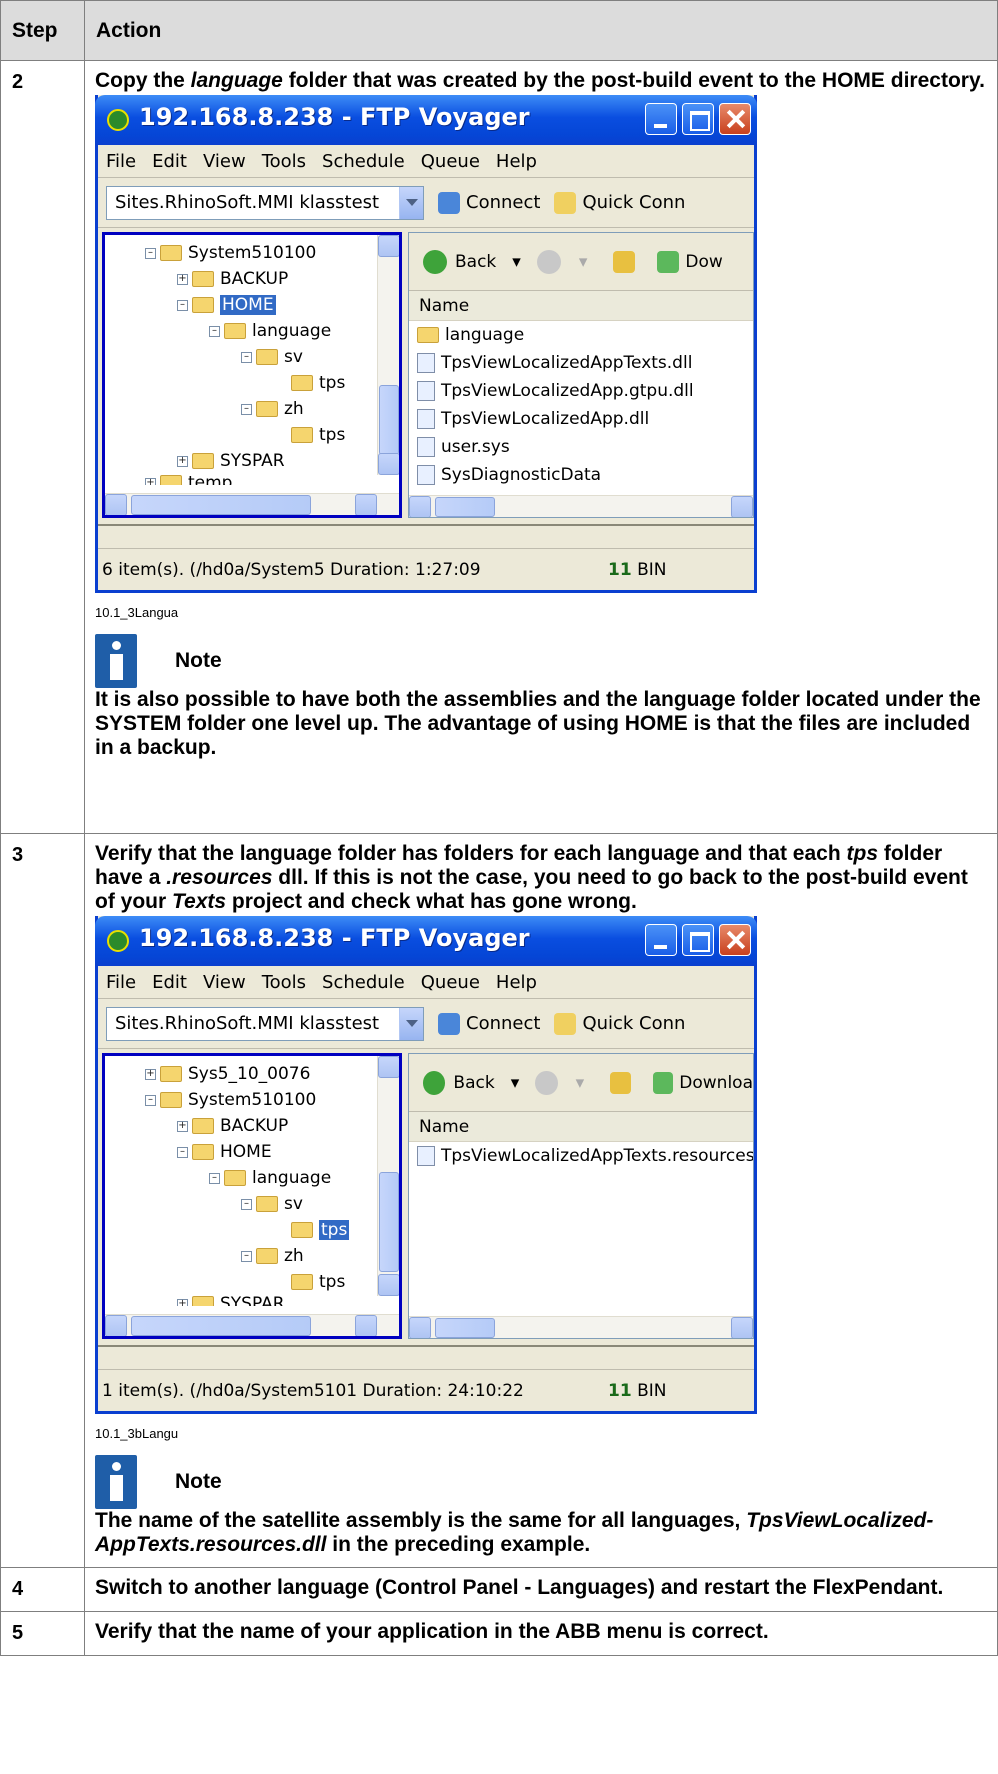  I want to click on tree-item: + temp, so click(188, 478).